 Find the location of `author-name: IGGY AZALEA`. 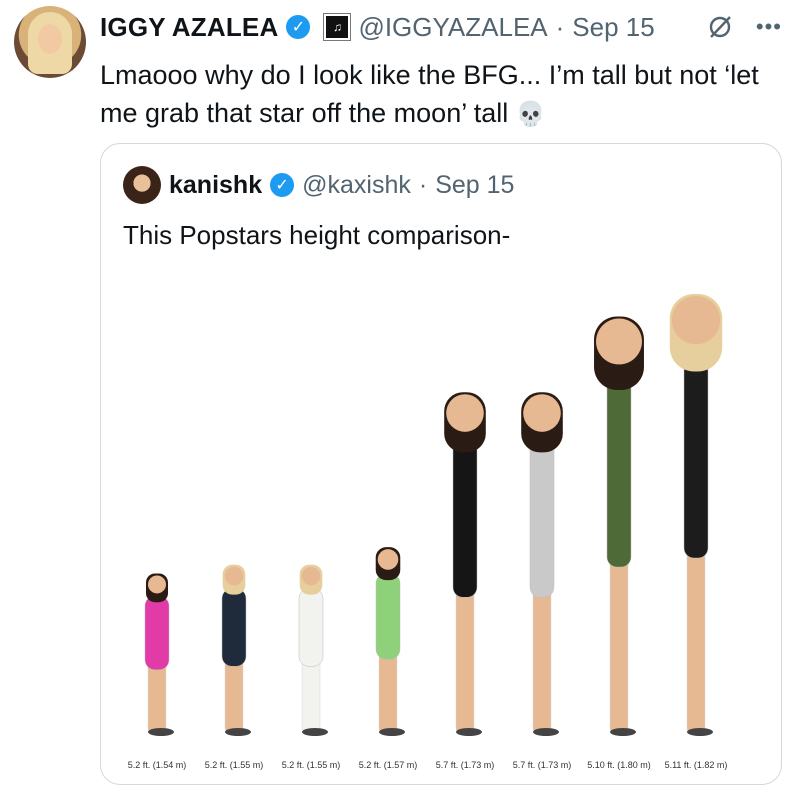

author-name: IGGY AZALEA is located at coordinates (189, 27).